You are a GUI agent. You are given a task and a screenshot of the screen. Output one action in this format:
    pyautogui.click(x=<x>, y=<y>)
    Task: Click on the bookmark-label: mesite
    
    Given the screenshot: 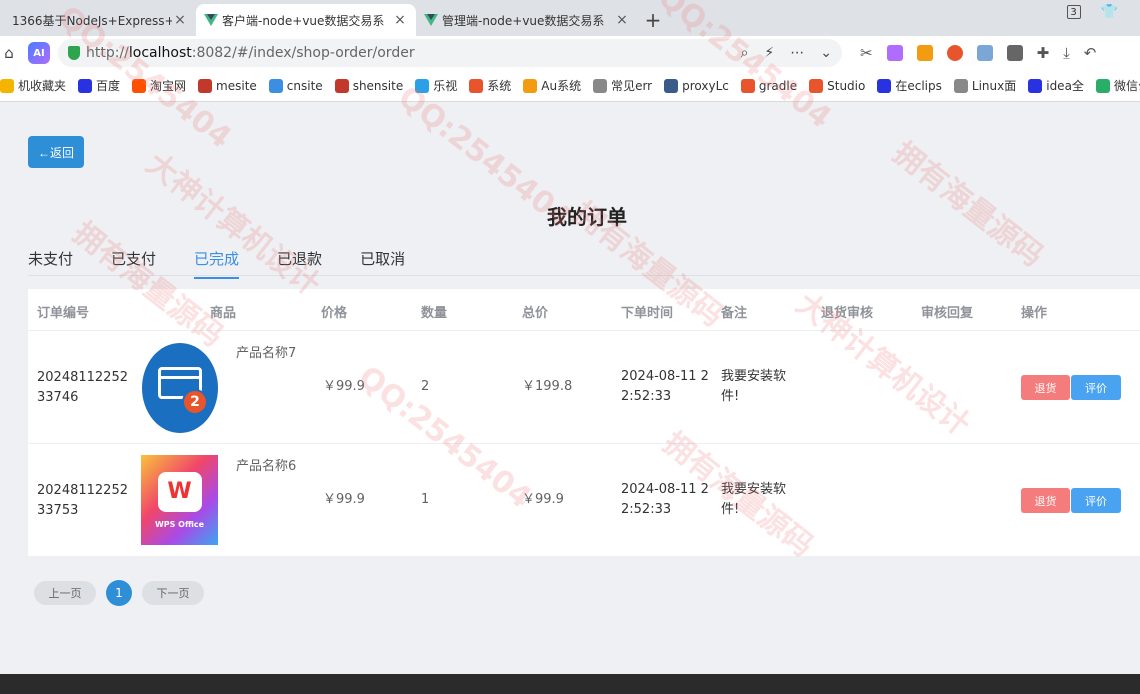 What is the action you would take?
    pyautogui.click(x=236, y=85)
    